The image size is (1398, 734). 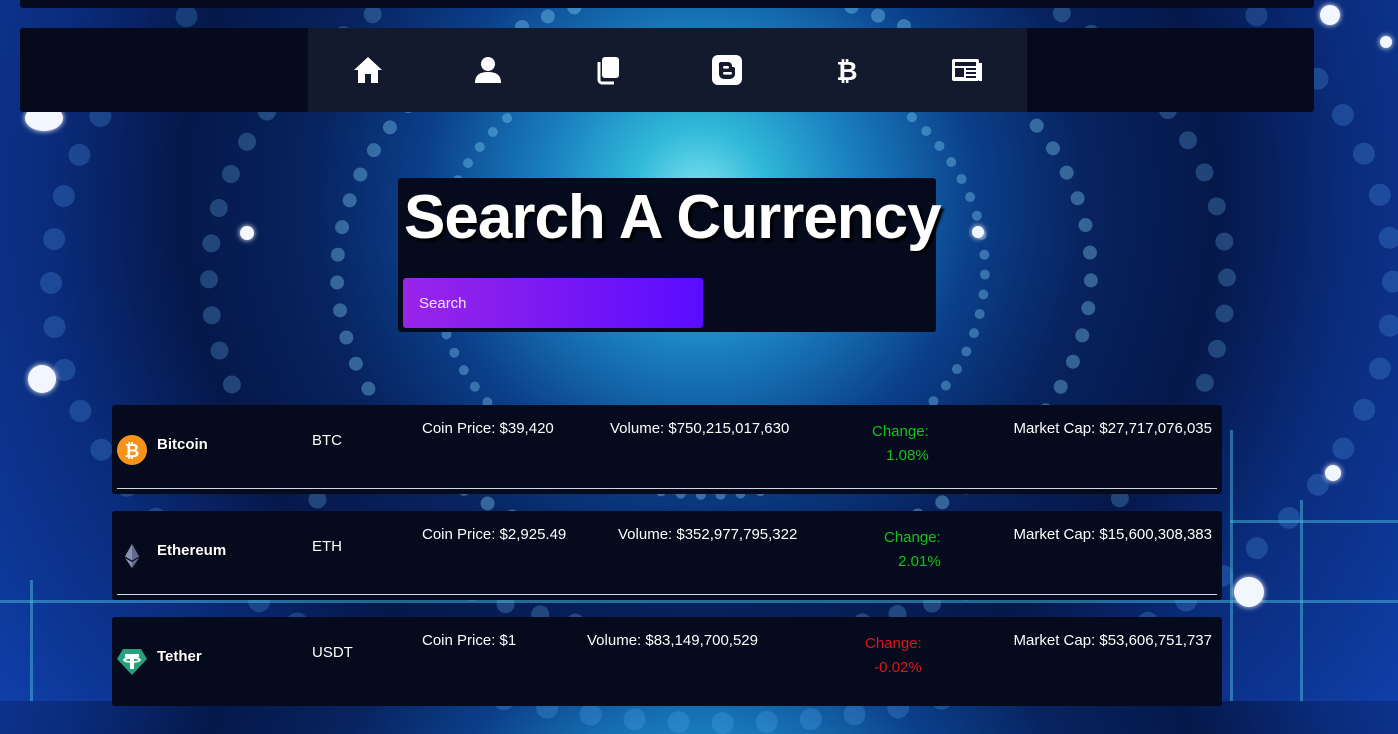 What do you see at coordinates (488, 428) in the screenshot?
I see `coin-price: Coin Price: $39,420` at bounding box center [488, 428].